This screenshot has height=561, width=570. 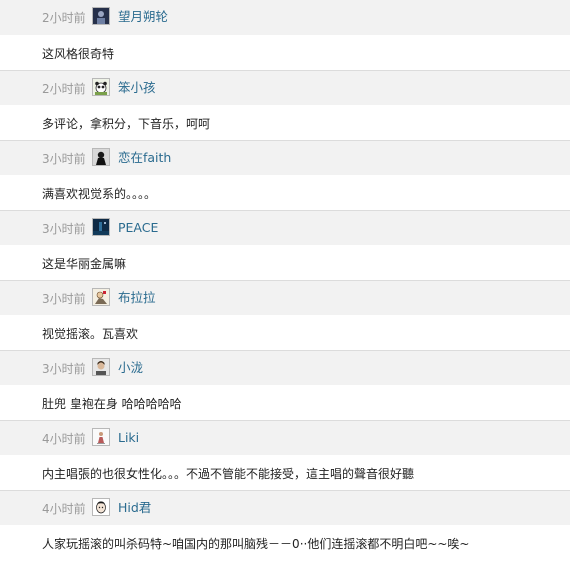 I want to click on comment-header: 3小时前 布拉拉, so click(x=285, y=297).